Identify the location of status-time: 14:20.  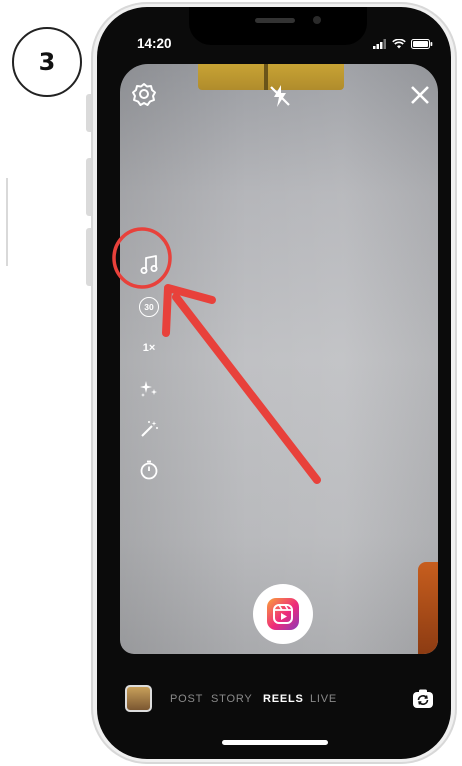
(154, 43).